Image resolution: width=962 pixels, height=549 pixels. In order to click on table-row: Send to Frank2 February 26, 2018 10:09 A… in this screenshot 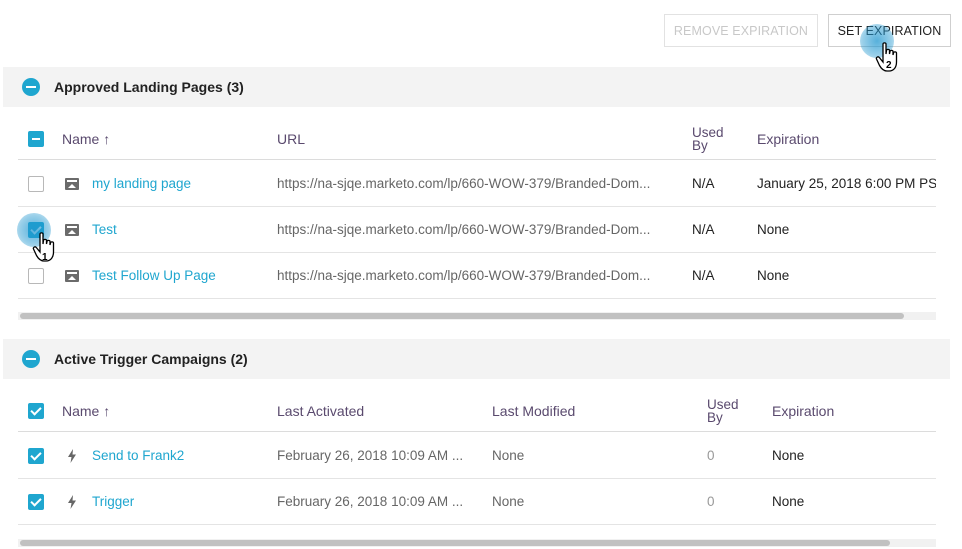, I will do `click(477, 456)`.